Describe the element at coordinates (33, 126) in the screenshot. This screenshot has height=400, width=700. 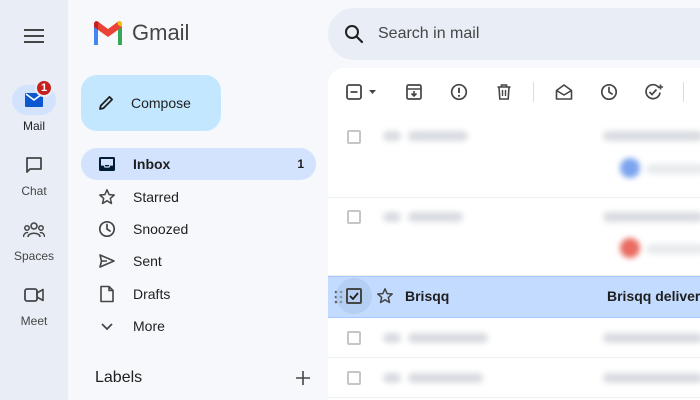
I see `rail-label-mail: Mail` at that location.